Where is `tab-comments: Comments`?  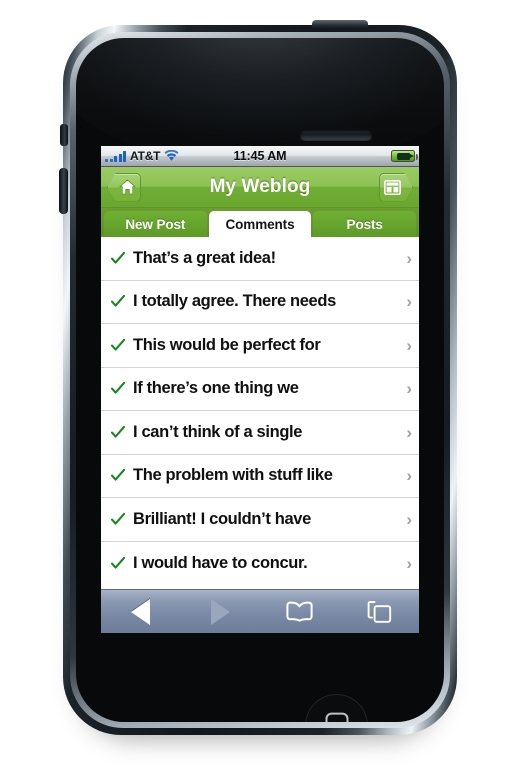
tab-comments: Comments is located at coordinates (260, 224).